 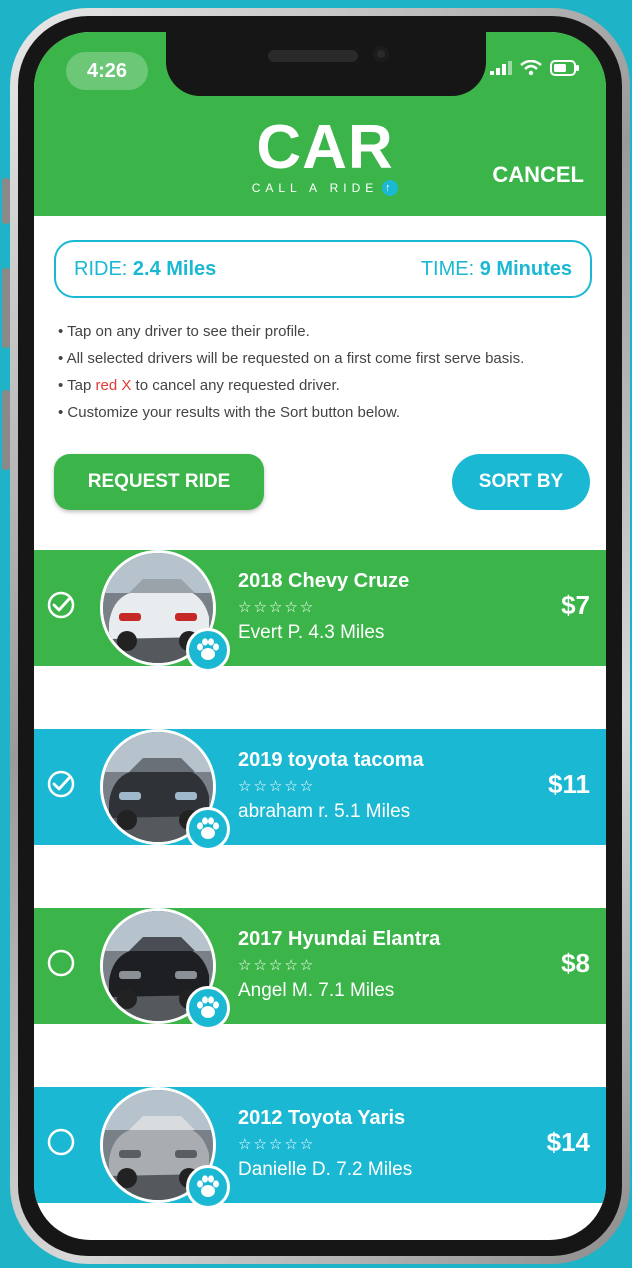 What do you see at coordinates (313, 56) in the screenshot?
I see `speaker` at bounding box center [313, 56].